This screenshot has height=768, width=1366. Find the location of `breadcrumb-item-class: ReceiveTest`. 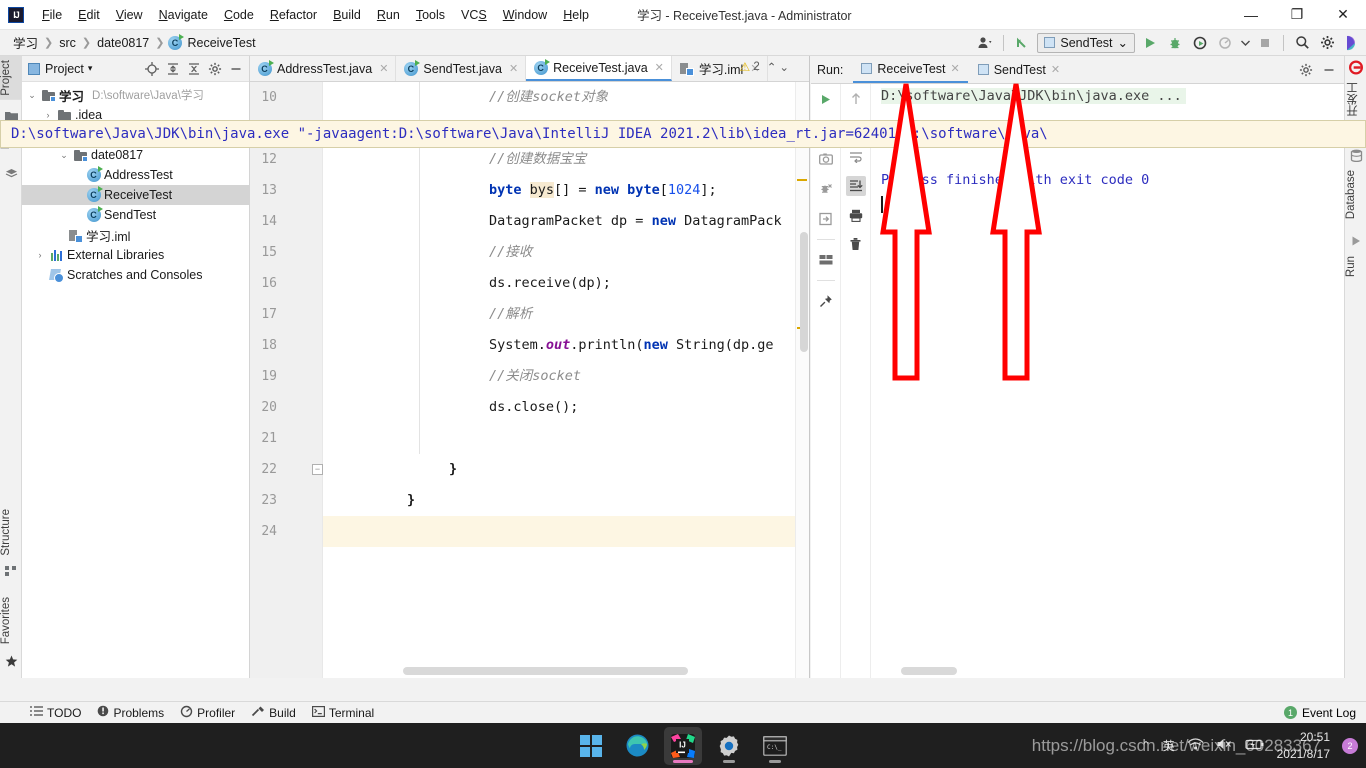

breadcrumb-item-class: ReceiveTest is located at coordinates (221, 43).